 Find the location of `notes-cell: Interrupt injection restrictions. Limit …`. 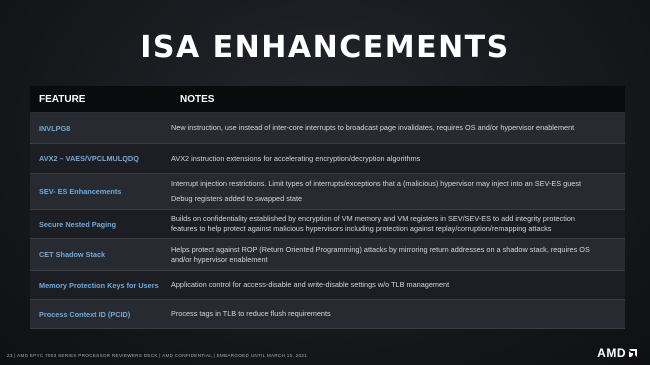

notes-cell: Interrupt injection restrictions. Limit … is located at coordinates (398, 191).